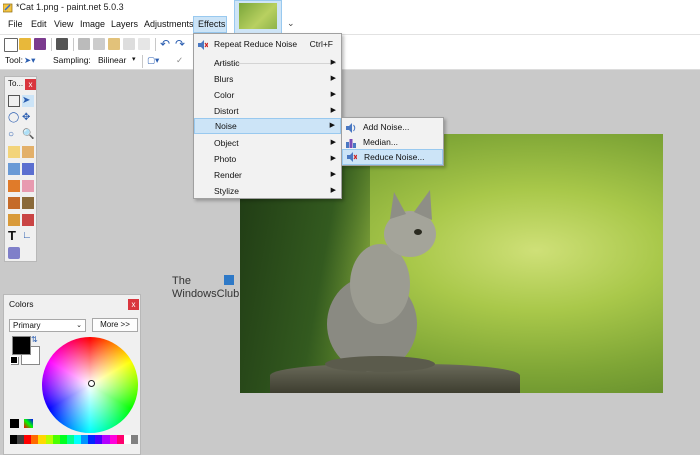  I want to click on chevron-down-icon: ⌄, so click(291, 23).